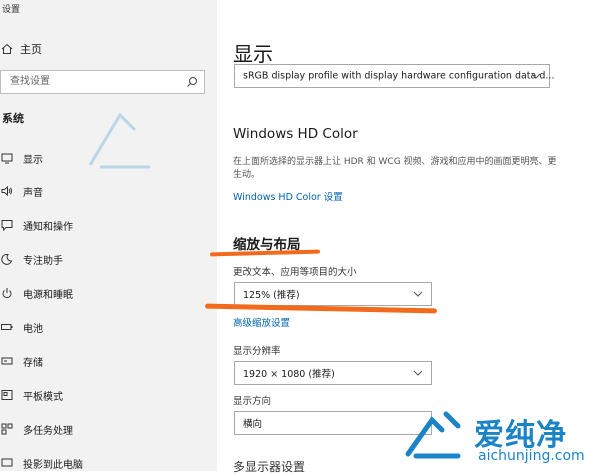 This screenshot has height=475, width=600. I want to click on sidebar-item-label: 电池, so click(33, 329).